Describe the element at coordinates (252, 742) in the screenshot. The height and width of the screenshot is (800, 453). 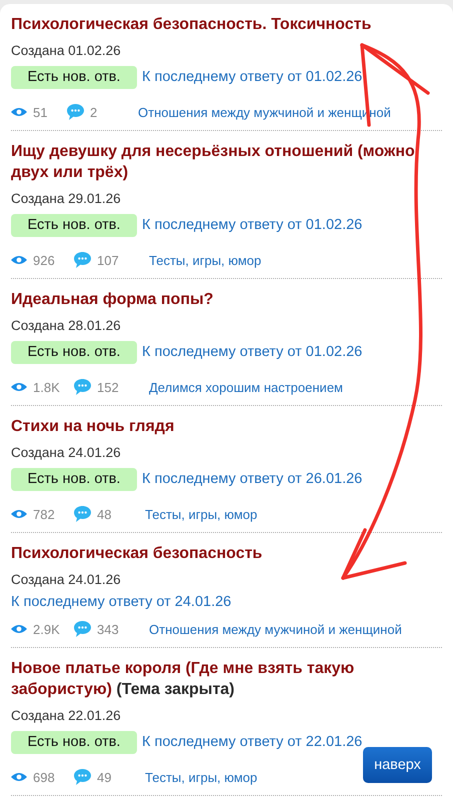
I see `last-reply-link: К последнему ответу от 22.01.26` at that location.